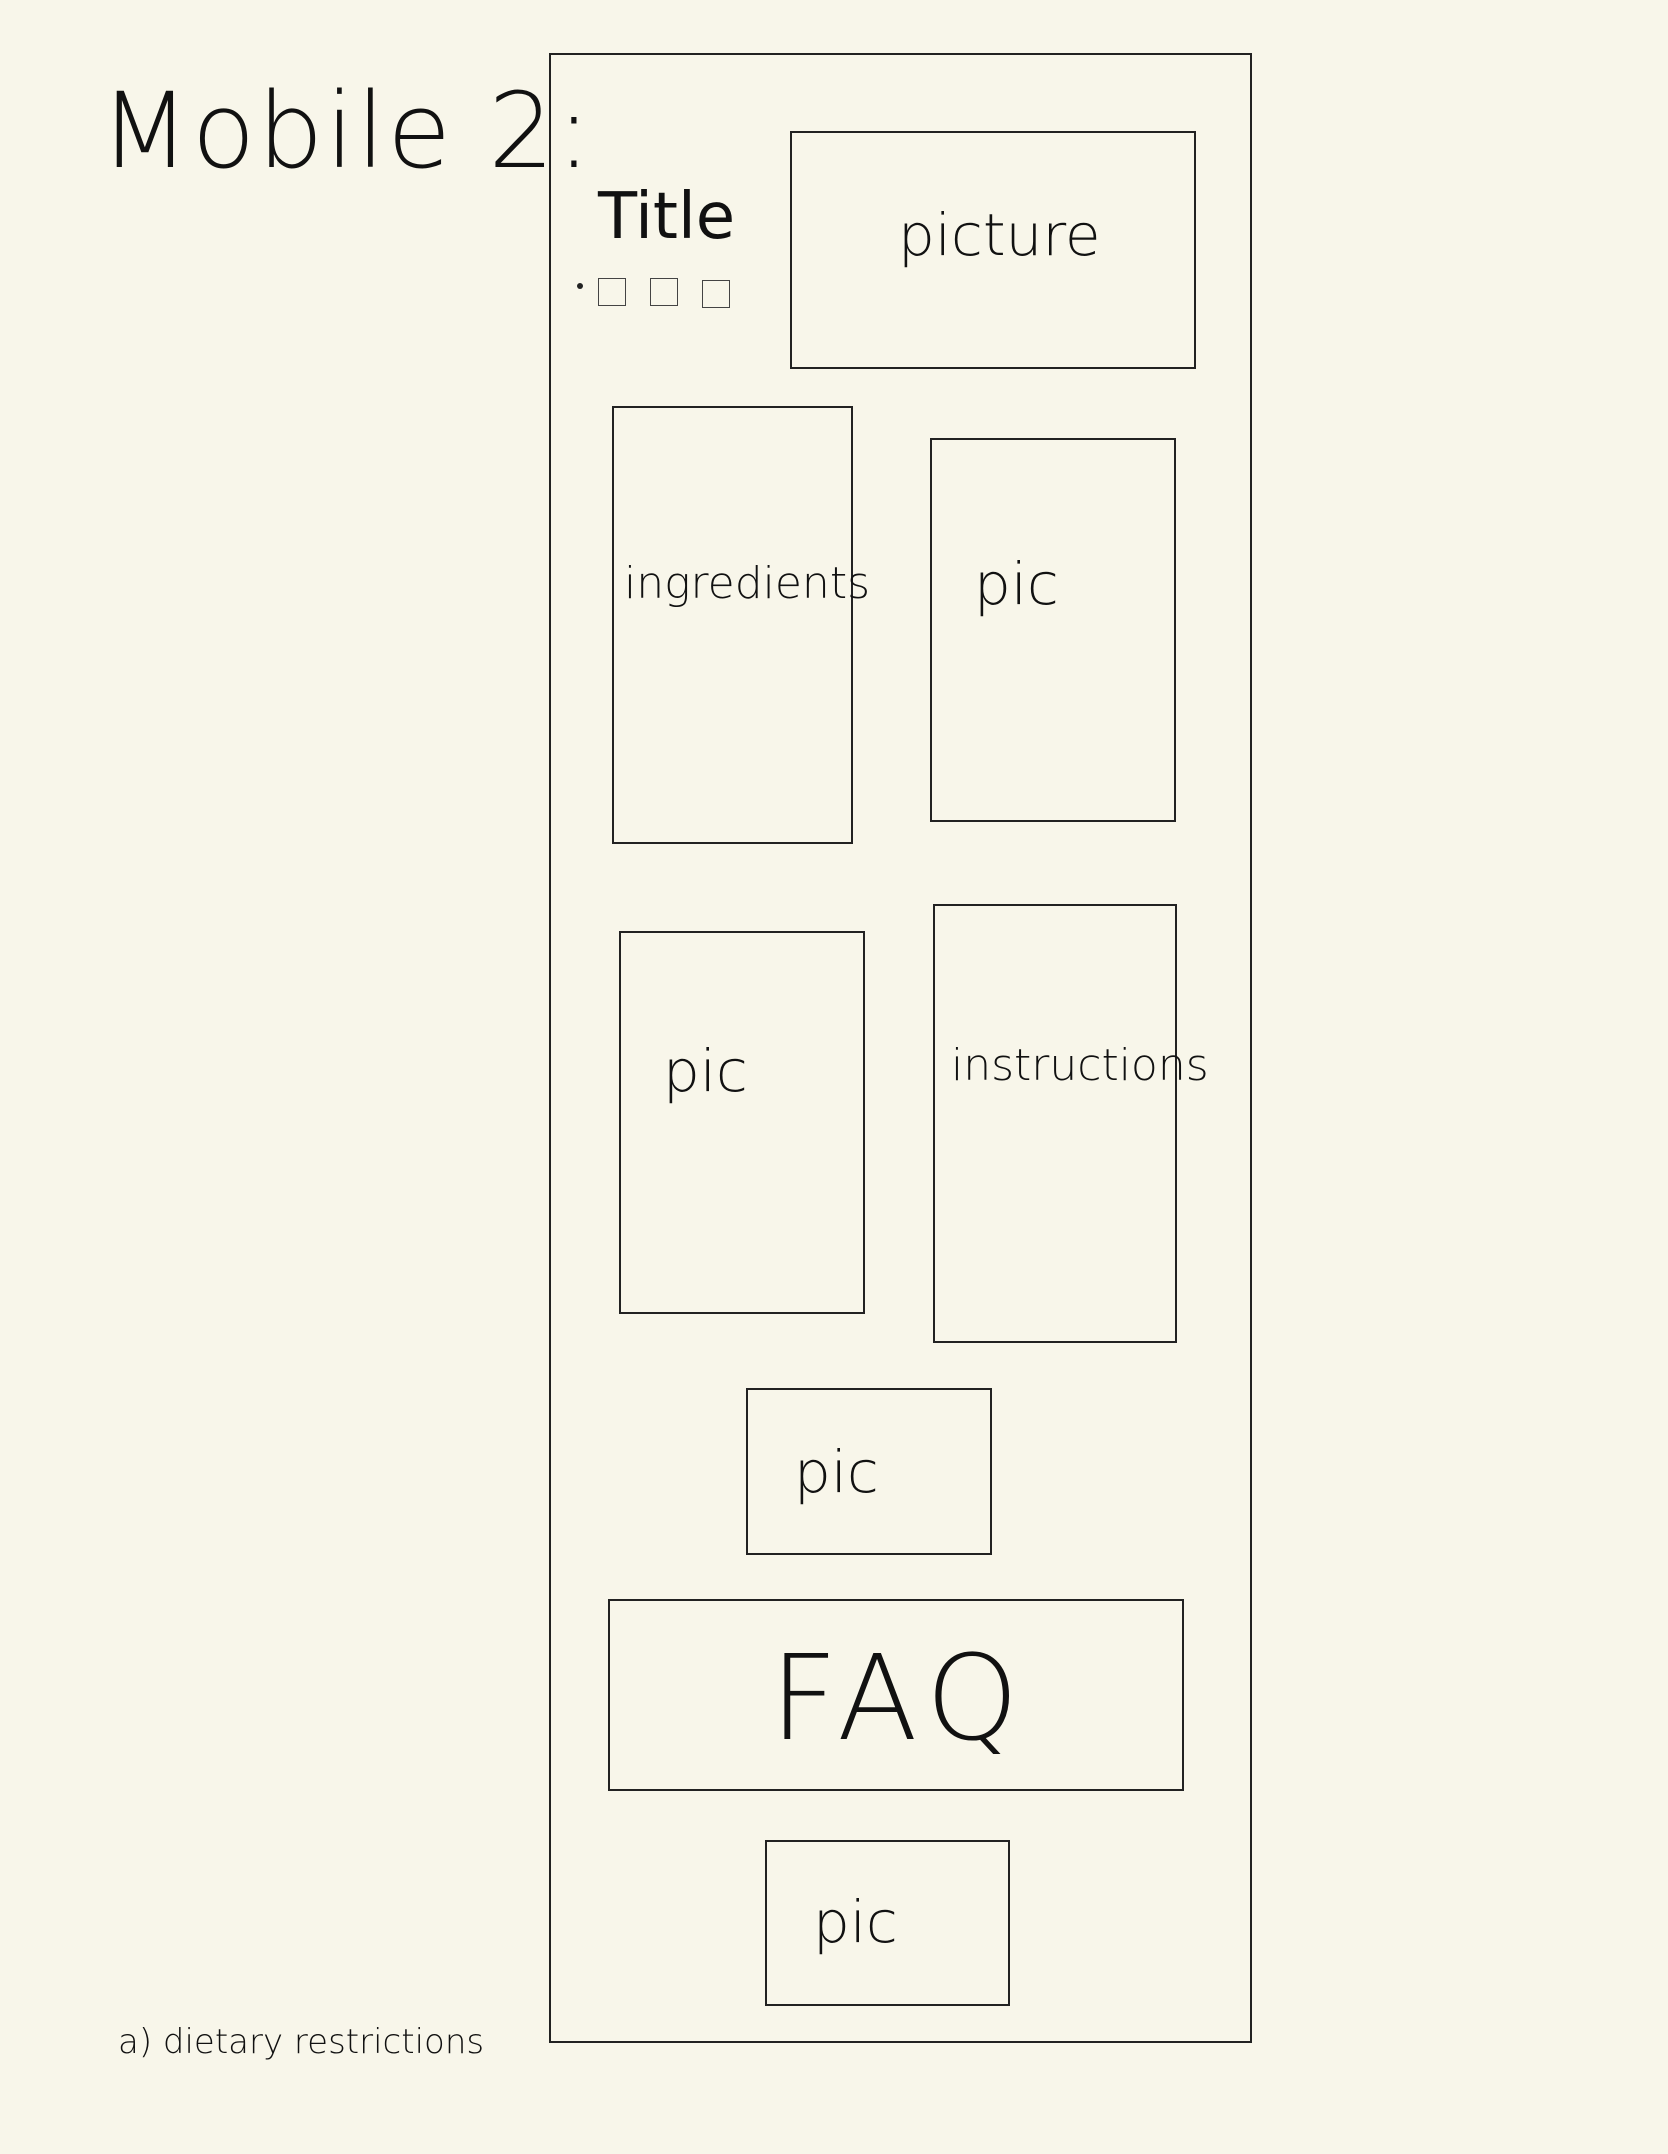  What do you see at coordinates (836, 1472) in the screenshot?
I see `pic-label-3: pic` at bounding box center [836, 1472].